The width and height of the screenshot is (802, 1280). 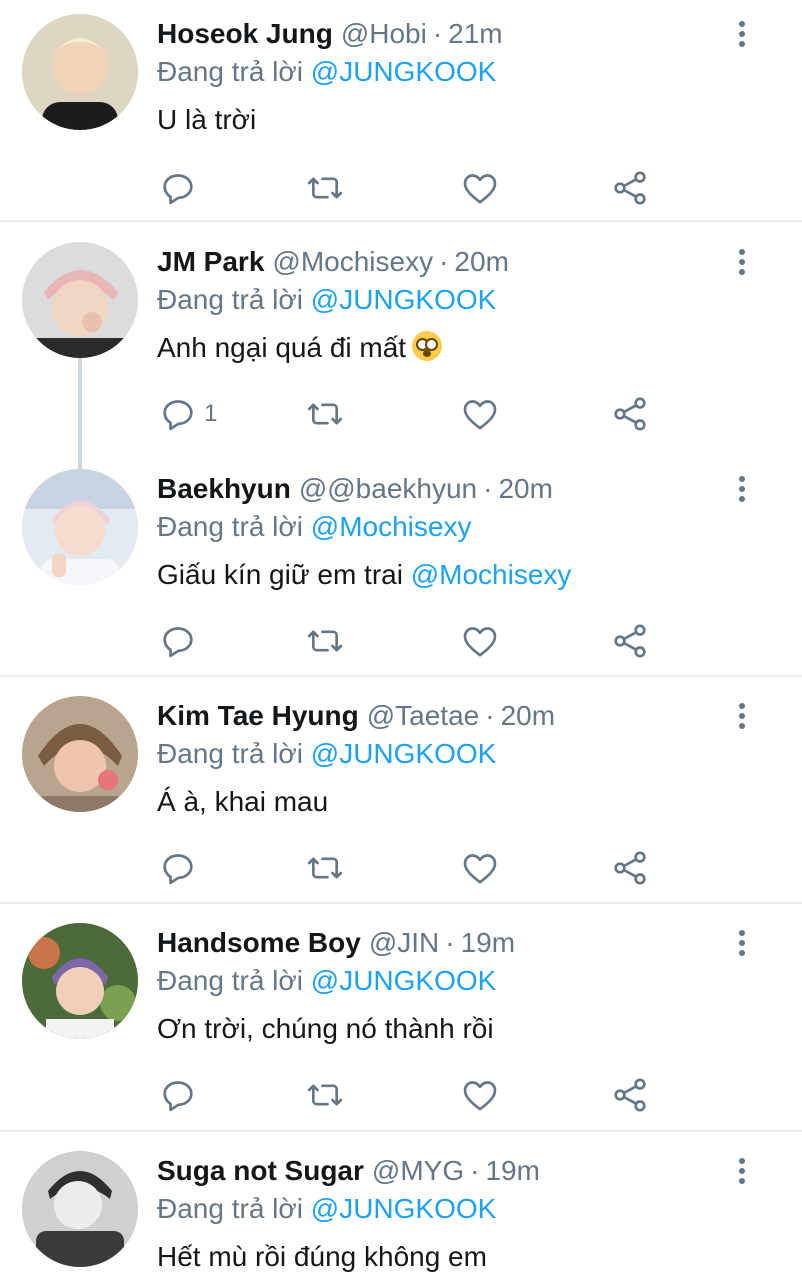 What do you see at coordinates (475, 34) in the screenshot?
I see `timestamp: 21m` at bounding box center [475, 34].